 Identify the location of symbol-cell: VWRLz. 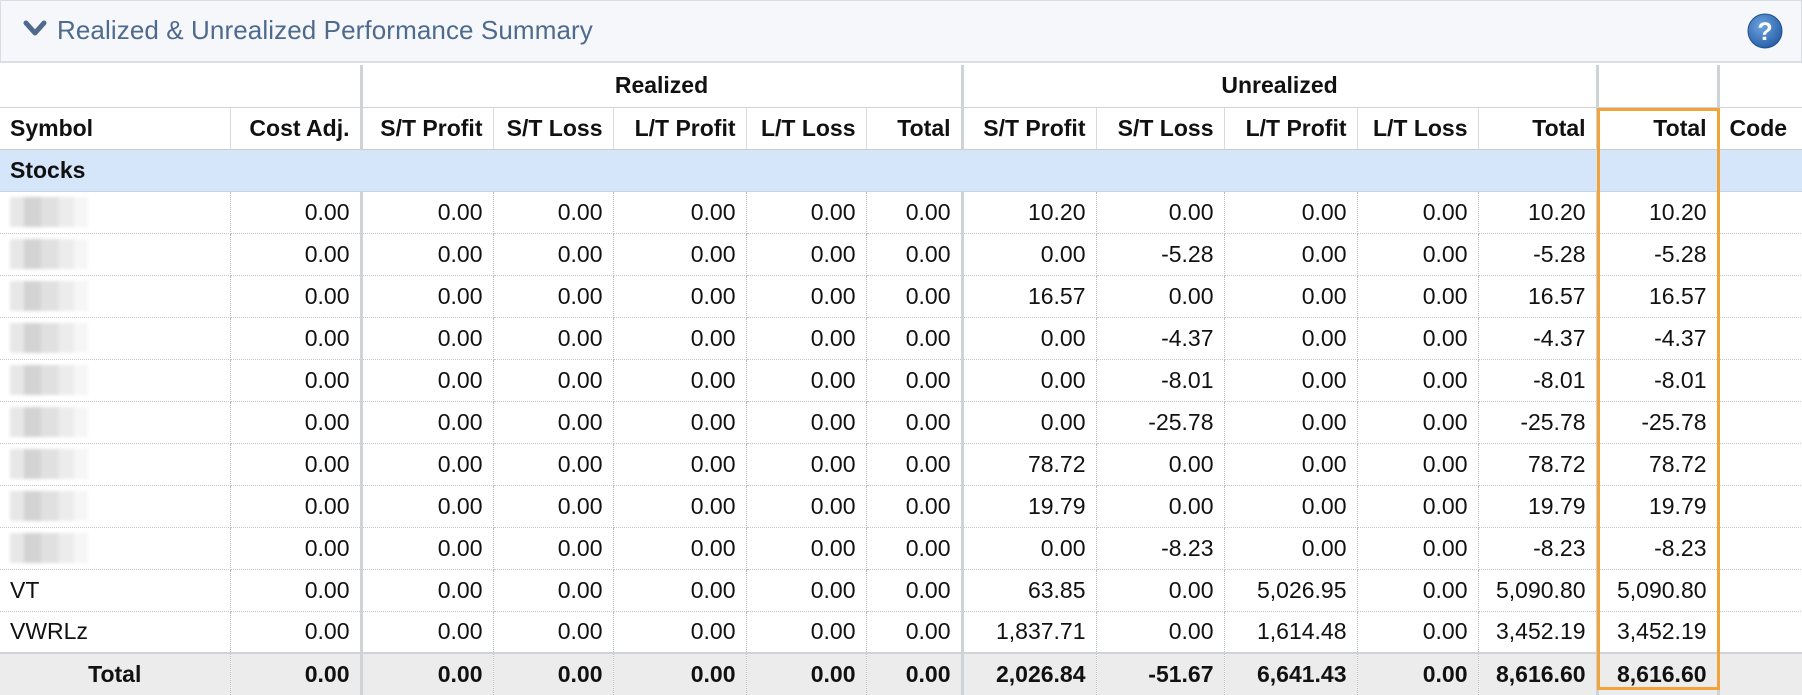
(115, 632).